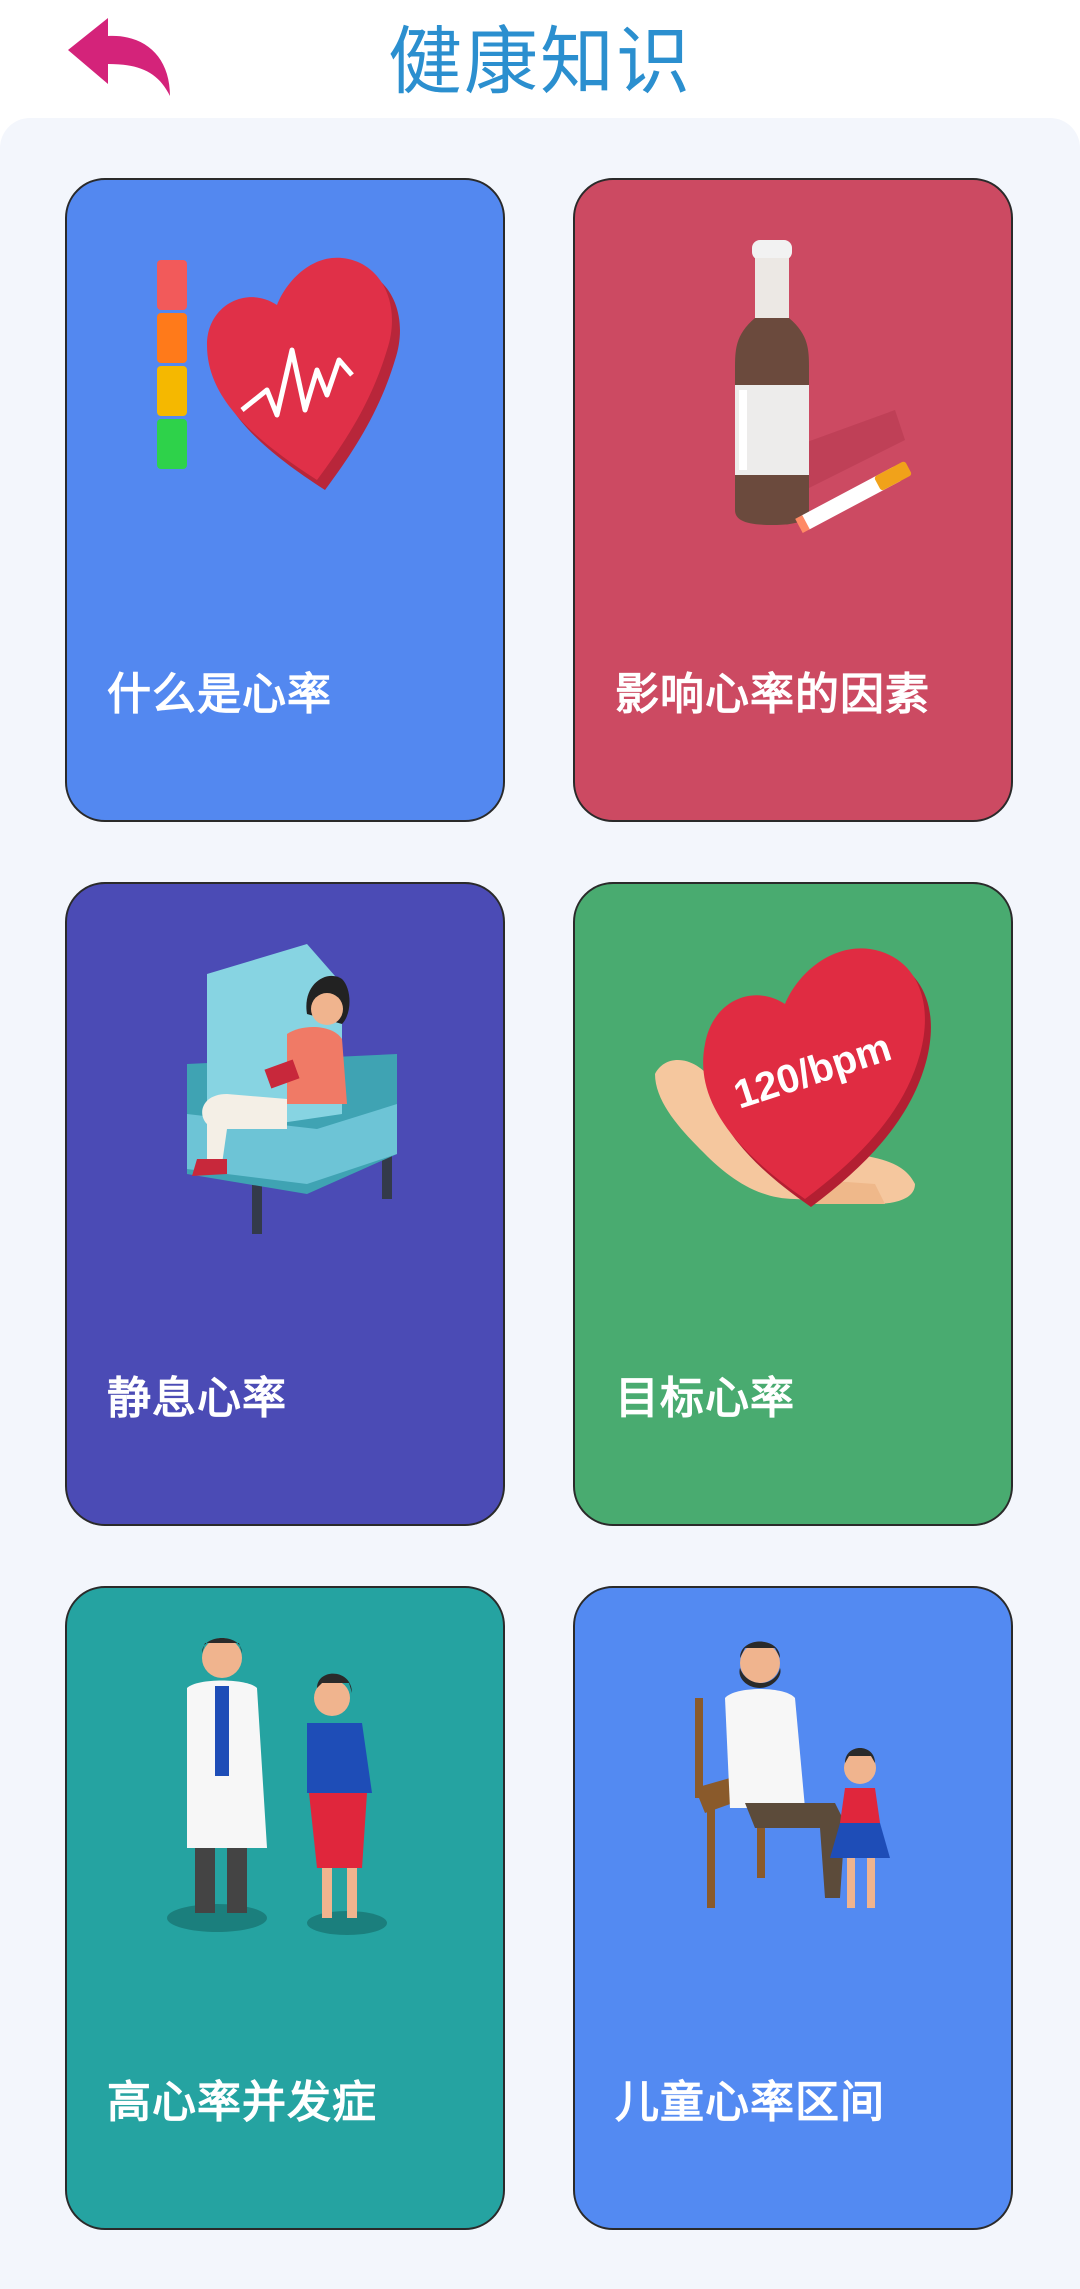  Describe the element at coordinates (772, 694) in the screenshot. I see `card-label: 影响心率的因素` at that location.